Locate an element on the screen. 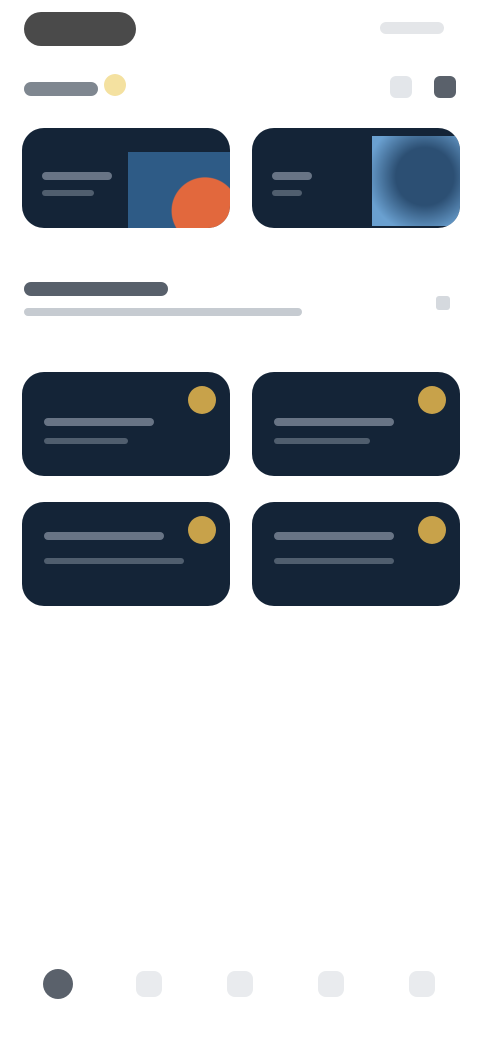 This screenshot has width=480, height=1040. section-header is located at coordinates (240, 304).